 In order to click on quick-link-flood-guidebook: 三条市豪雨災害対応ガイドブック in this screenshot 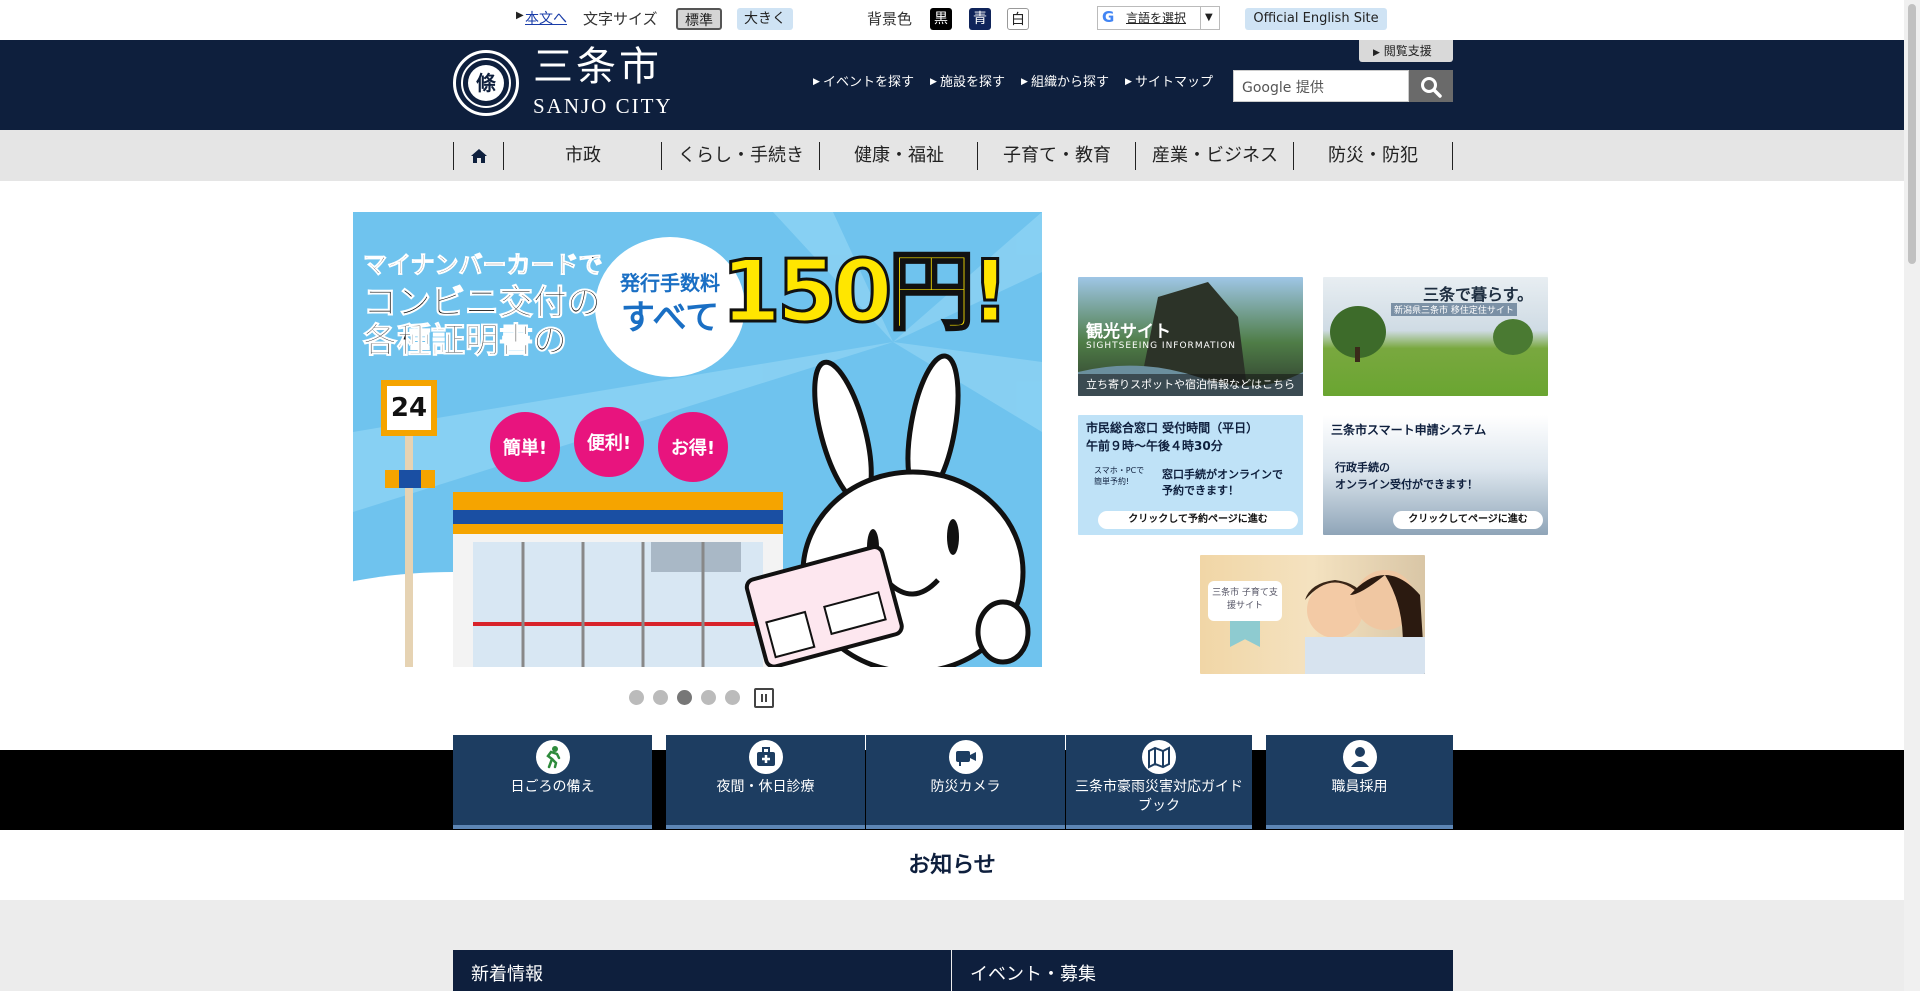, I will do `click(1159, 782)`.